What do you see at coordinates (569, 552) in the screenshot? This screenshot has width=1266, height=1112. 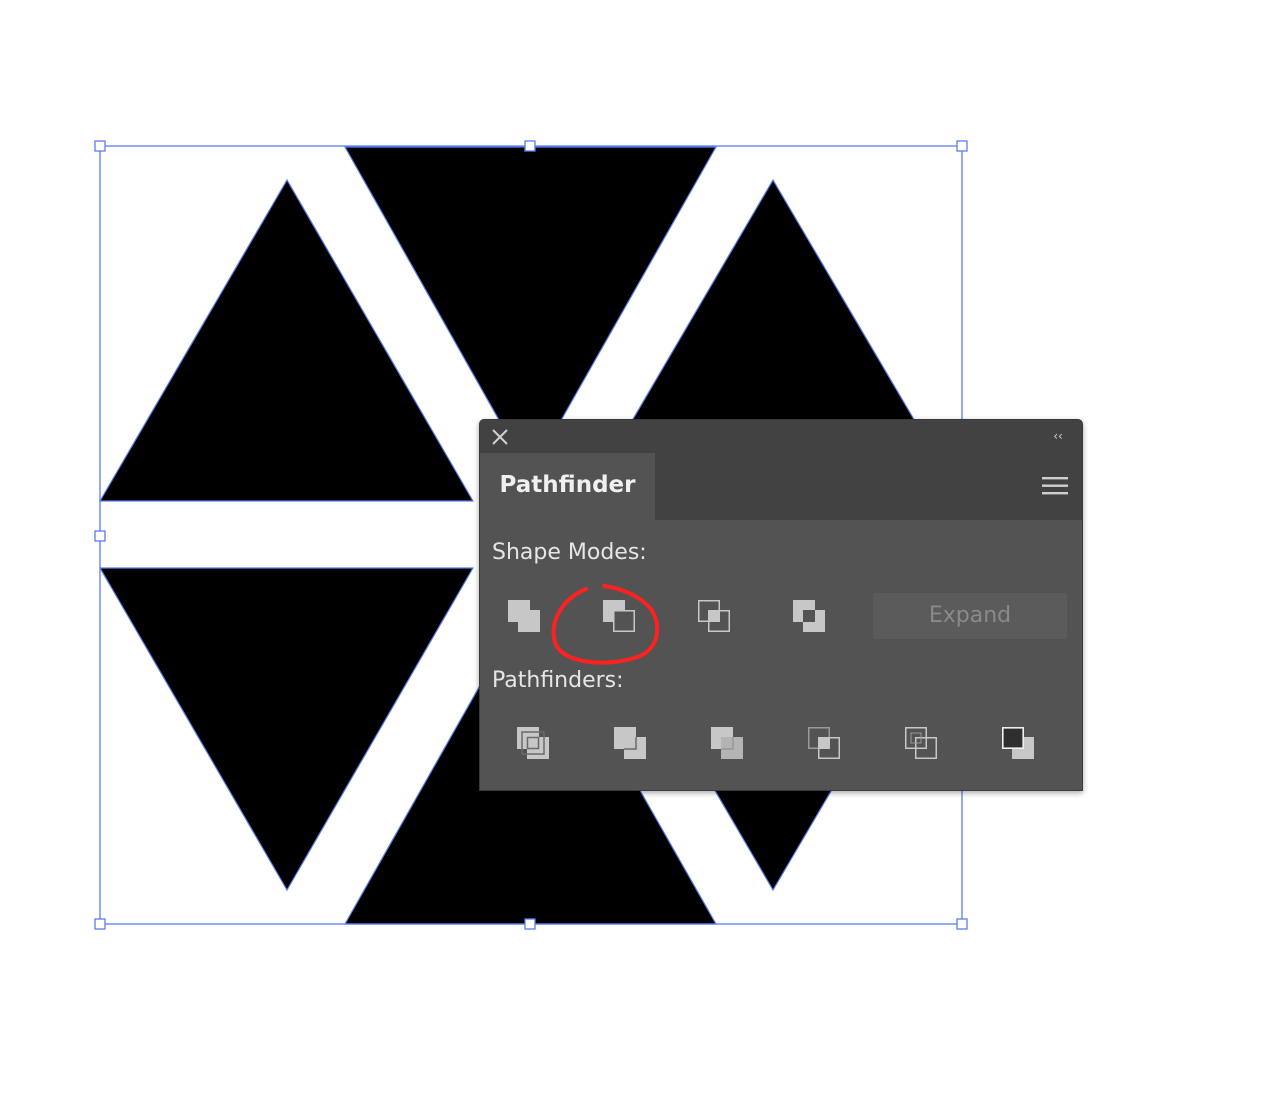 I see `shape-modes-label: Shape Modes:` at bounding box center [569, 552].